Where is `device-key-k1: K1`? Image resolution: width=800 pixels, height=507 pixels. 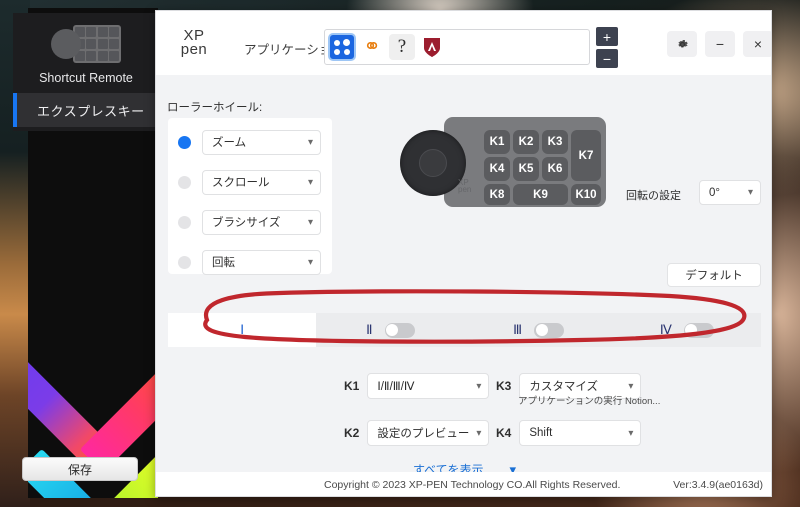 device-key-k1: K1 is located at coordinates (497, 142).